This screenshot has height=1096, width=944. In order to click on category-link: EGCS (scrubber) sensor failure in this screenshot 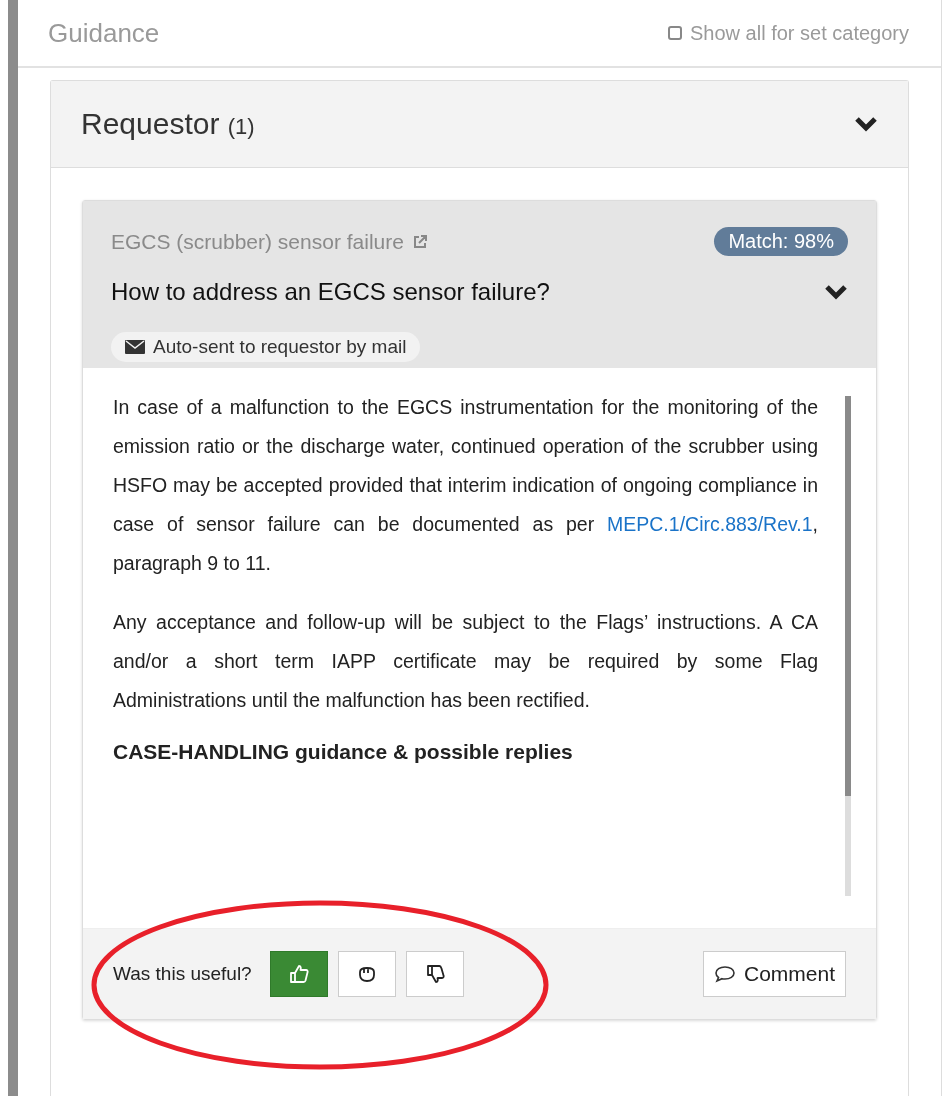, I will do `click(257, 241)`.